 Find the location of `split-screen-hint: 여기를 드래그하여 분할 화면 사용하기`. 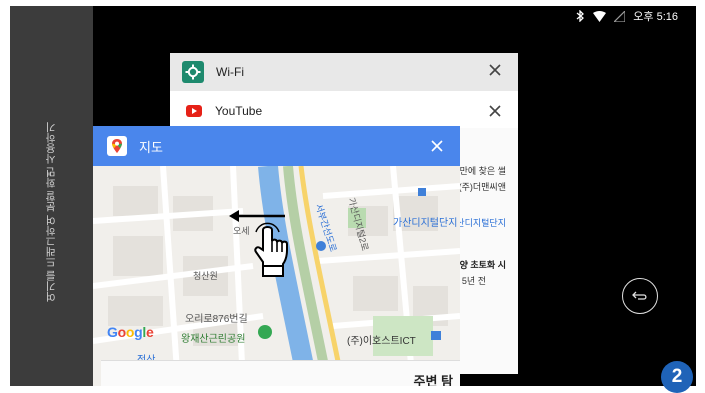

split-screen-hint: 여기를 드래그하여 분할 화면 사용하기 is located at coordinates (51, 212).